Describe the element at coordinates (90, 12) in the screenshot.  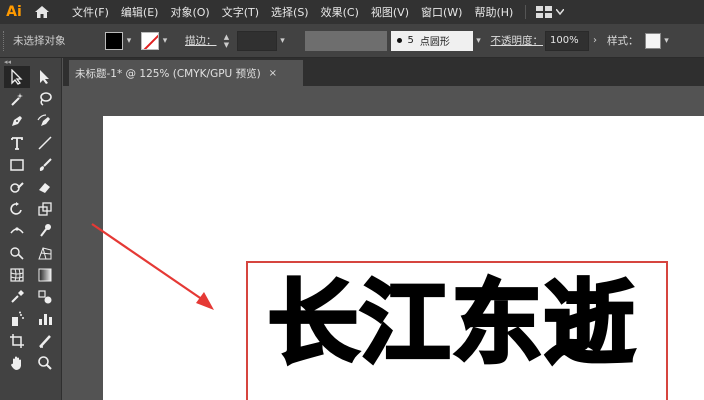
I see `menu-file: 文件(F)` at that location.